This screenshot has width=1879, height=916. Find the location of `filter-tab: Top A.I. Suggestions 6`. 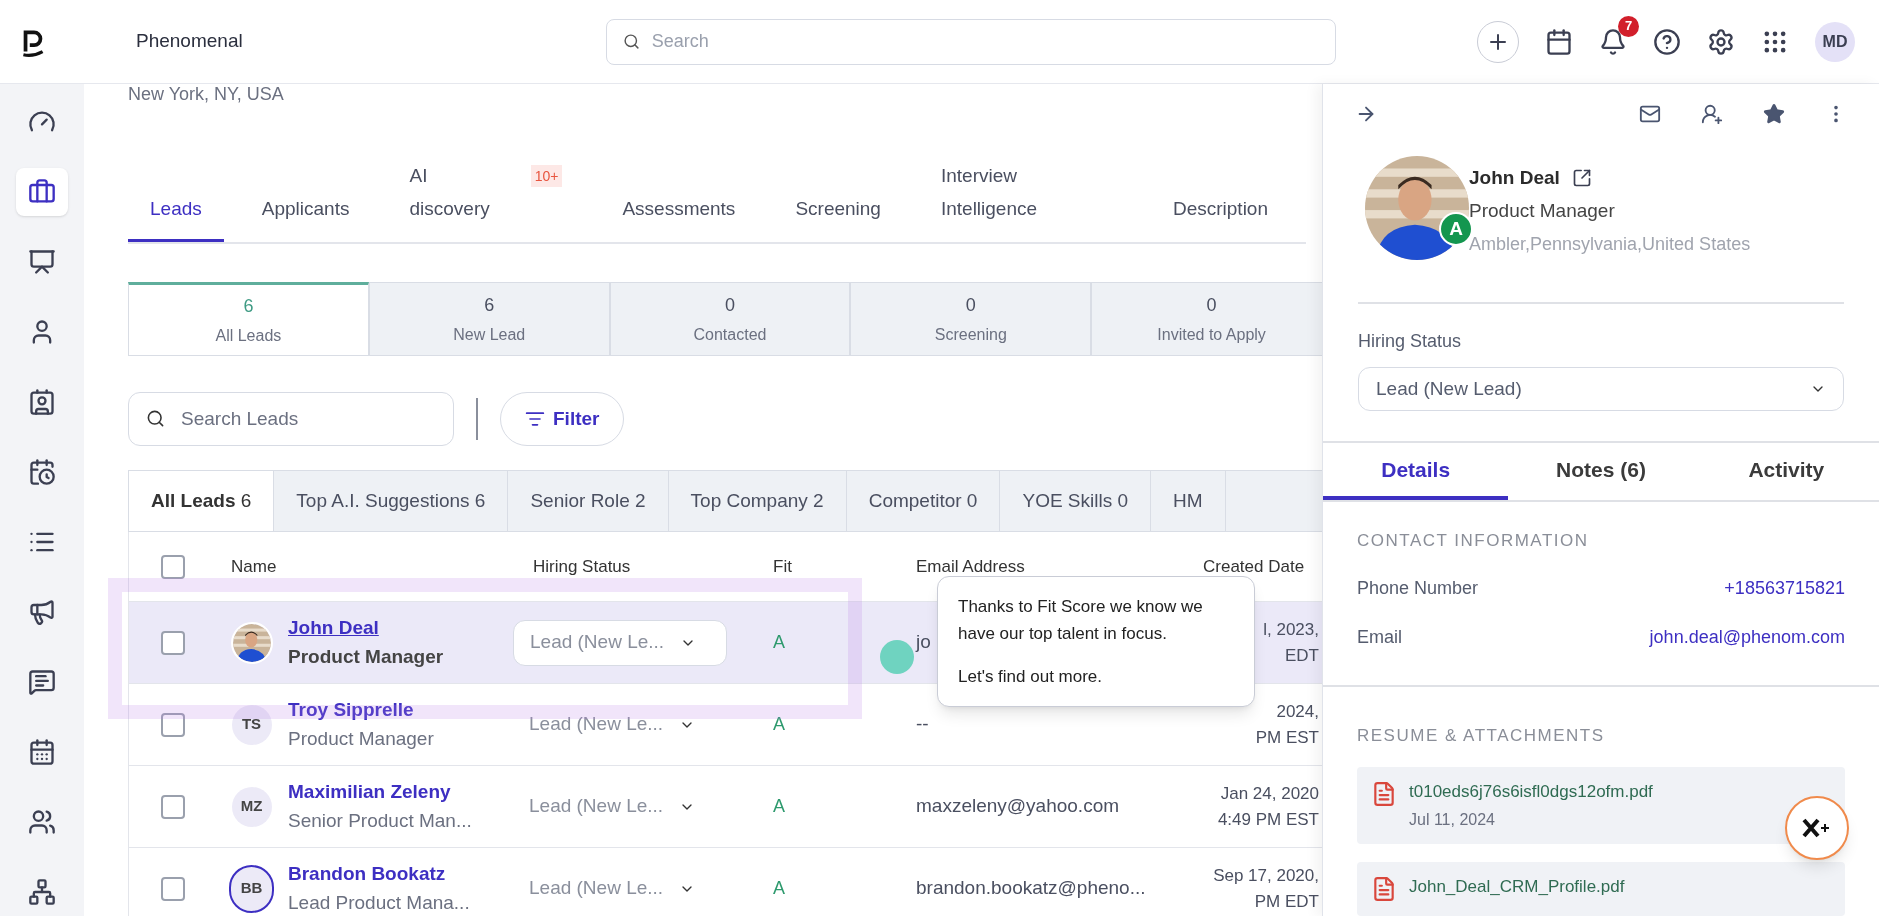

filter-tab: Top A.I. Suggestions 6 is located at coordinates (391, 501).